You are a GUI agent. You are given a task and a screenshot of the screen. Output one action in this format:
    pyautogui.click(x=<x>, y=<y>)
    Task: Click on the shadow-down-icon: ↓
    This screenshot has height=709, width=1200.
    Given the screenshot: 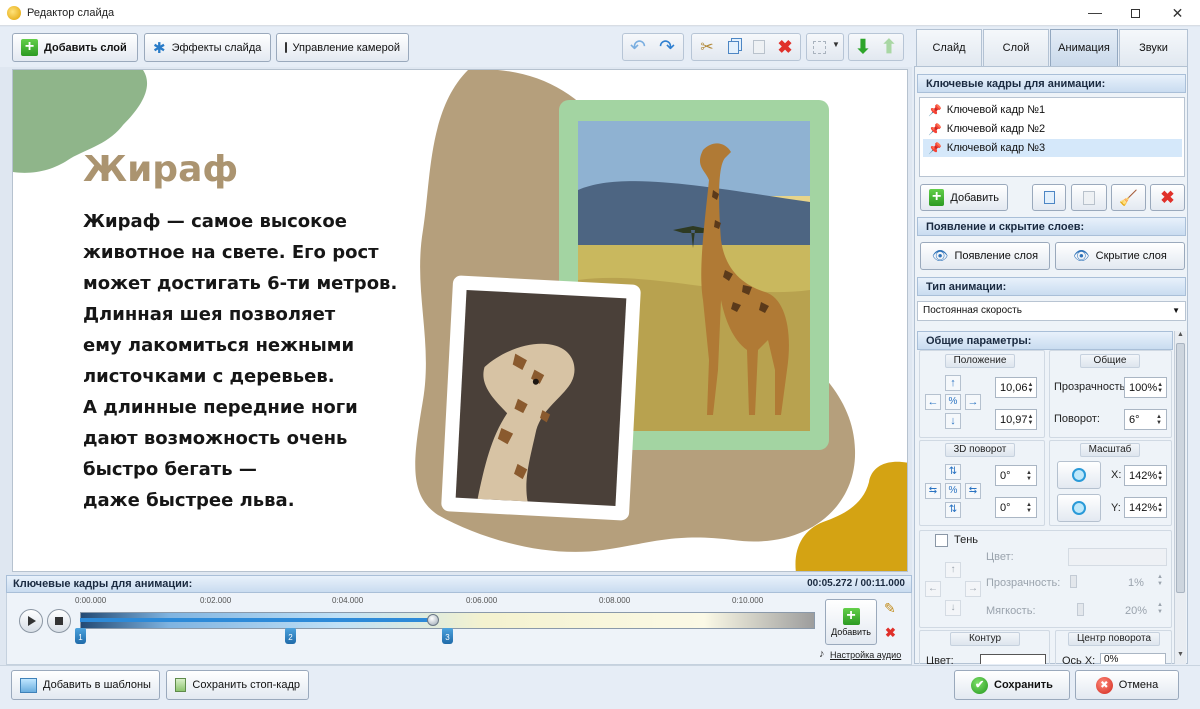 What is the action you would take?
    pyautogui.click(x=953, y=608)
    